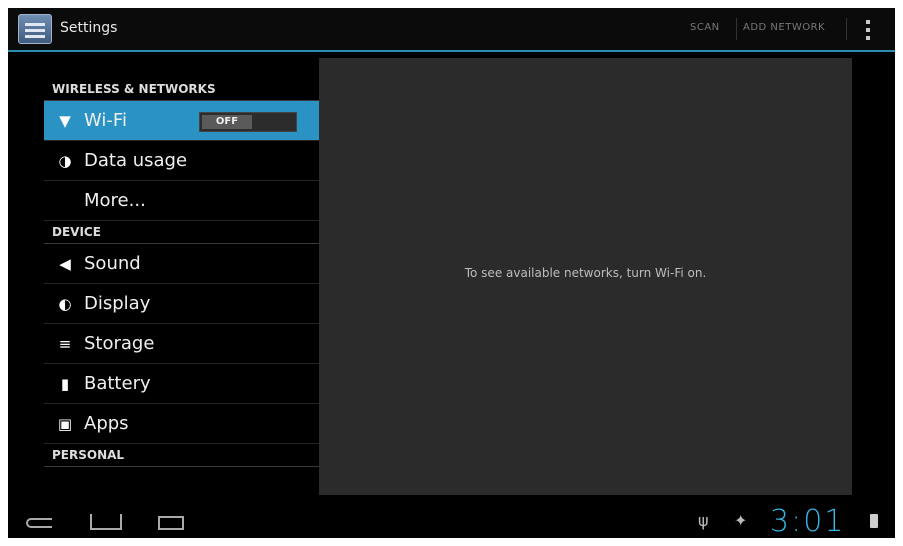 Image resolution: width=903 pixels, height=546 pixels. Describe the element at coordinates (112, 263) in the screenshot. I see `settings-item-label: Sound` at that location.